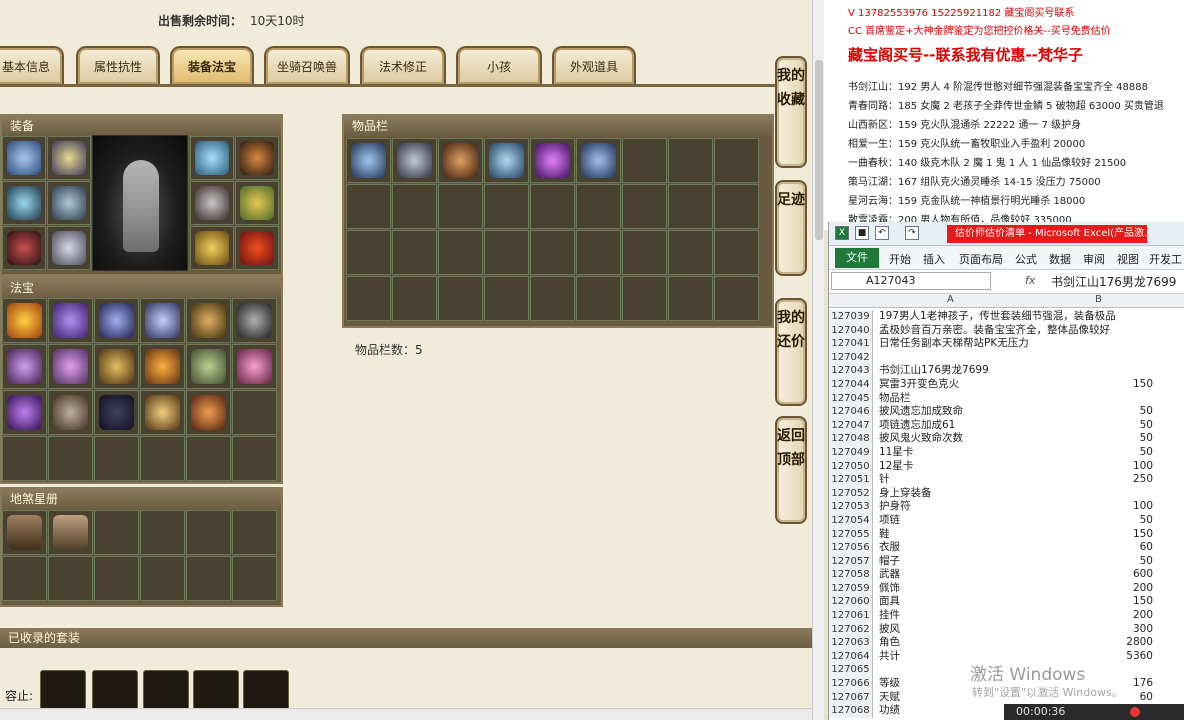 This screenshot has width=1184, height=720. What do you see at coordinates (1006, 371) in the screenshot?
I see `sheet-row: 127043 书剑江山176男龙7699` at bounding box center [1006, 371].